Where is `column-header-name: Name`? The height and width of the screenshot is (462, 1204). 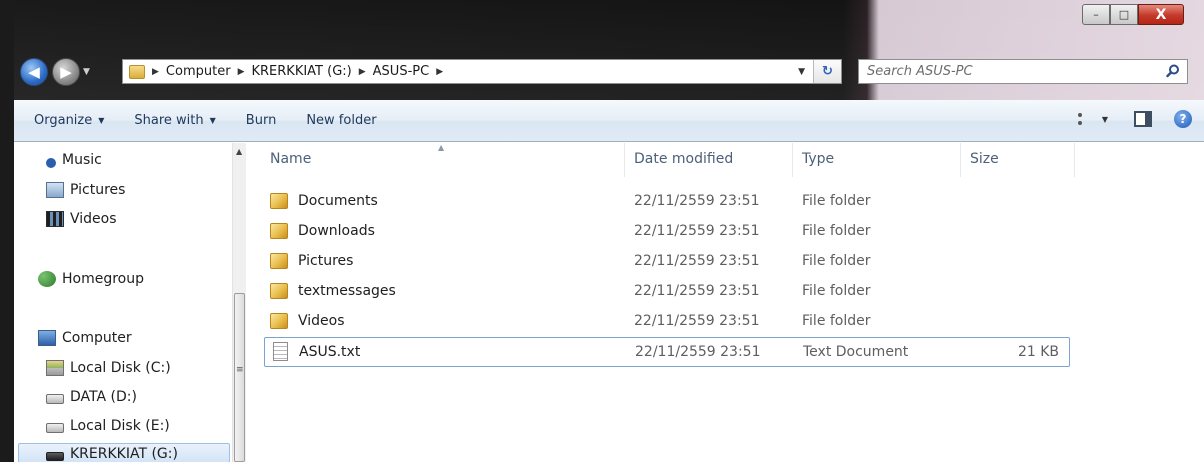
column-header-name: Name is located at coordinates (290, 159).